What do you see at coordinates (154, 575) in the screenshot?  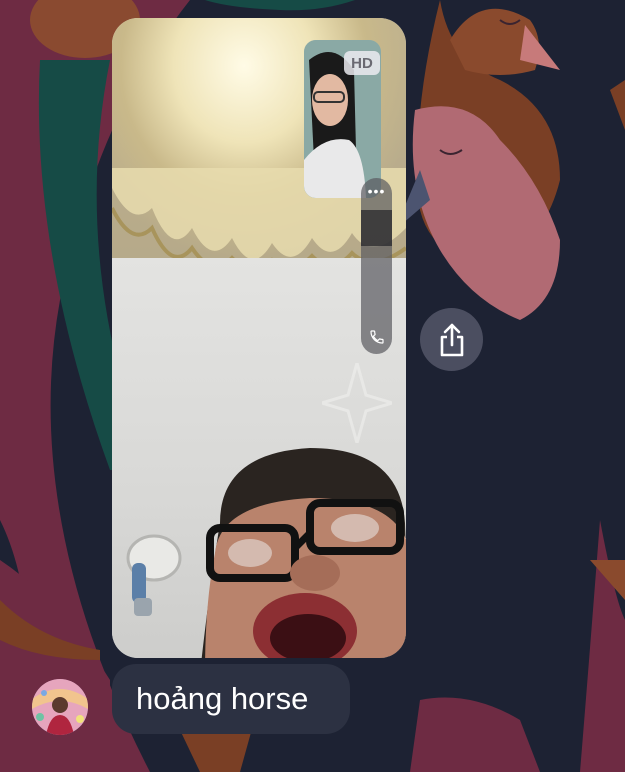 I see `wall-lamp` at bounding box center [154, 575].